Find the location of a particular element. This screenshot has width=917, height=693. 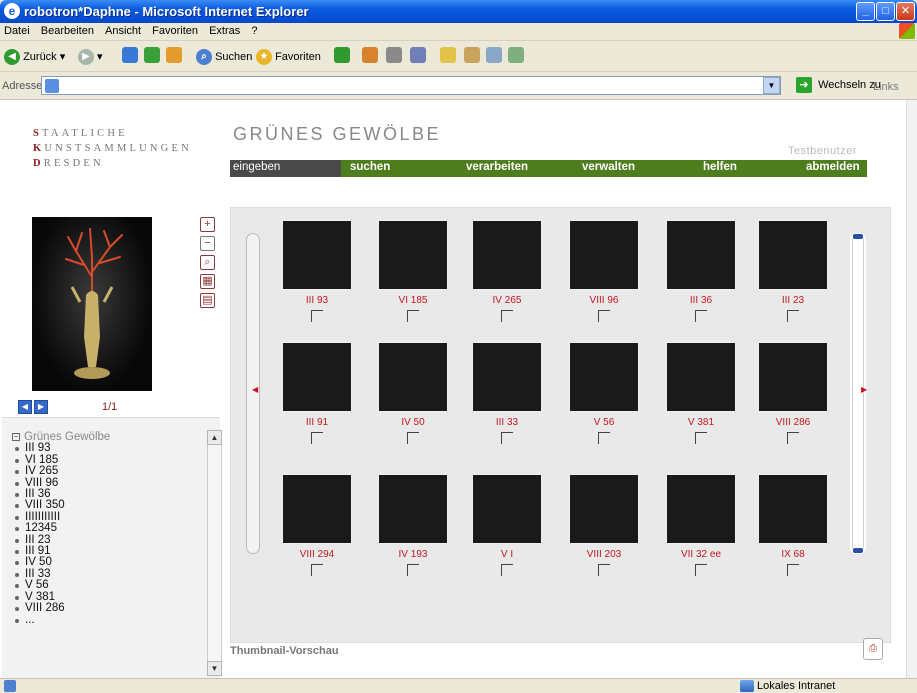

thumbnail-item: IV 265 is located at coordinates (507, 271).